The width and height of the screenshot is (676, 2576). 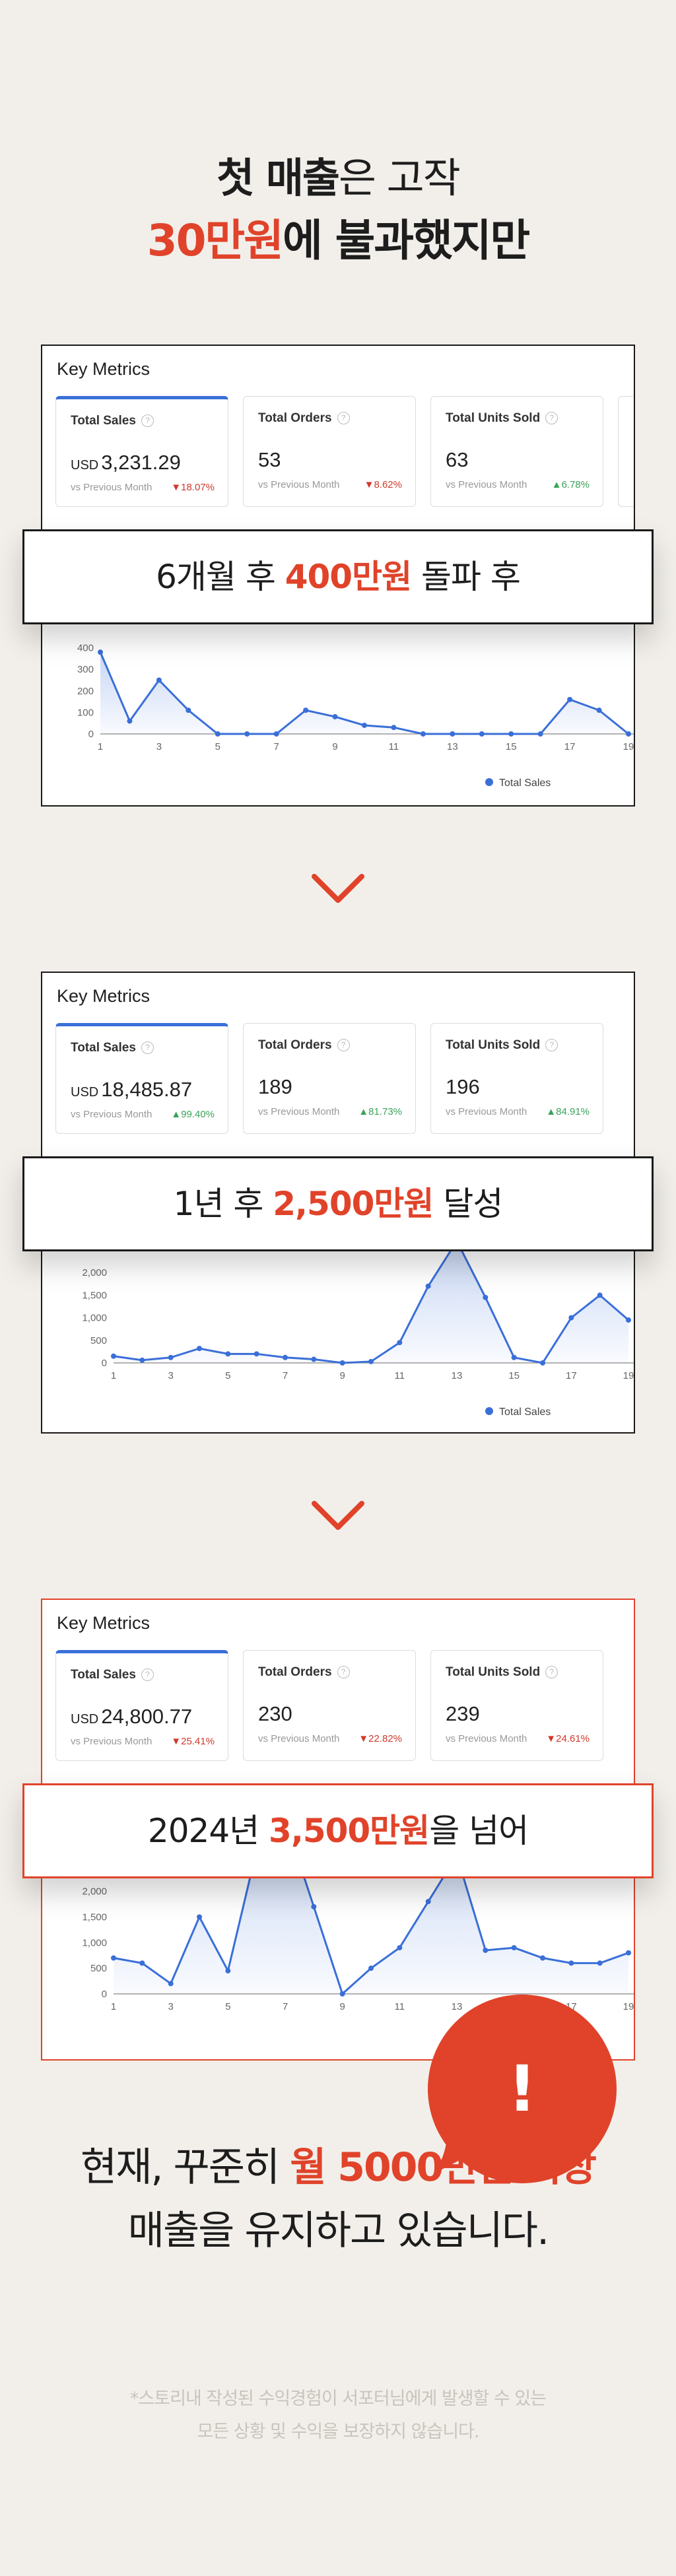 What do you see at coordinates (215, 240) in the screenshot?
I see `hero-amount: 30만원` at bounding box center [215, 240].